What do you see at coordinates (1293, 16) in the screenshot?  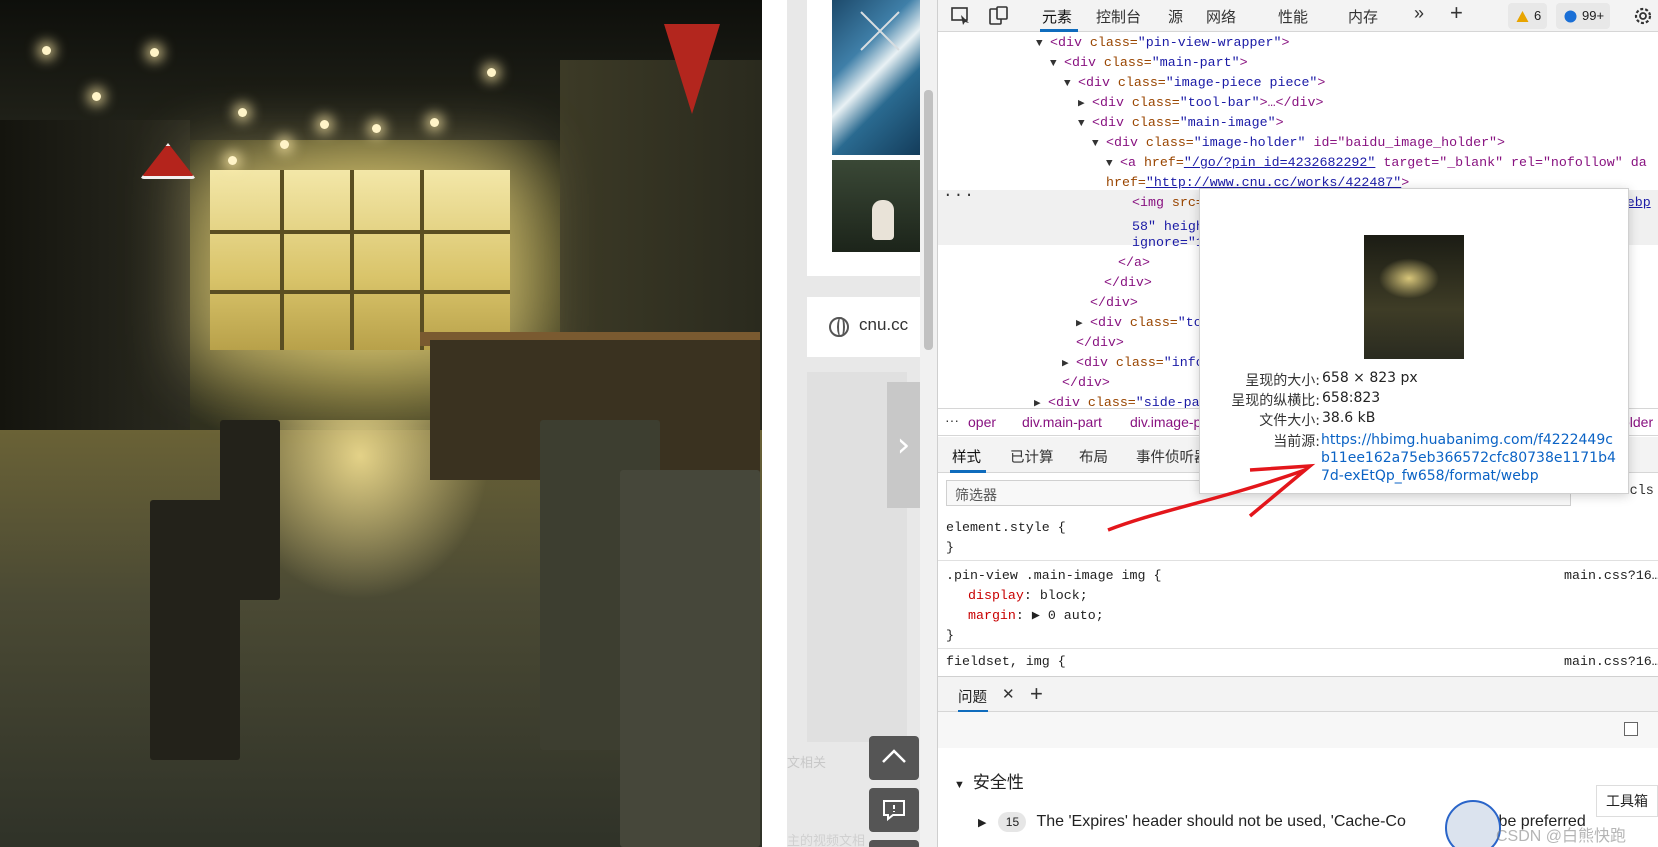 I see `tab-performance: 性能` at bounding box center [1293, 16].